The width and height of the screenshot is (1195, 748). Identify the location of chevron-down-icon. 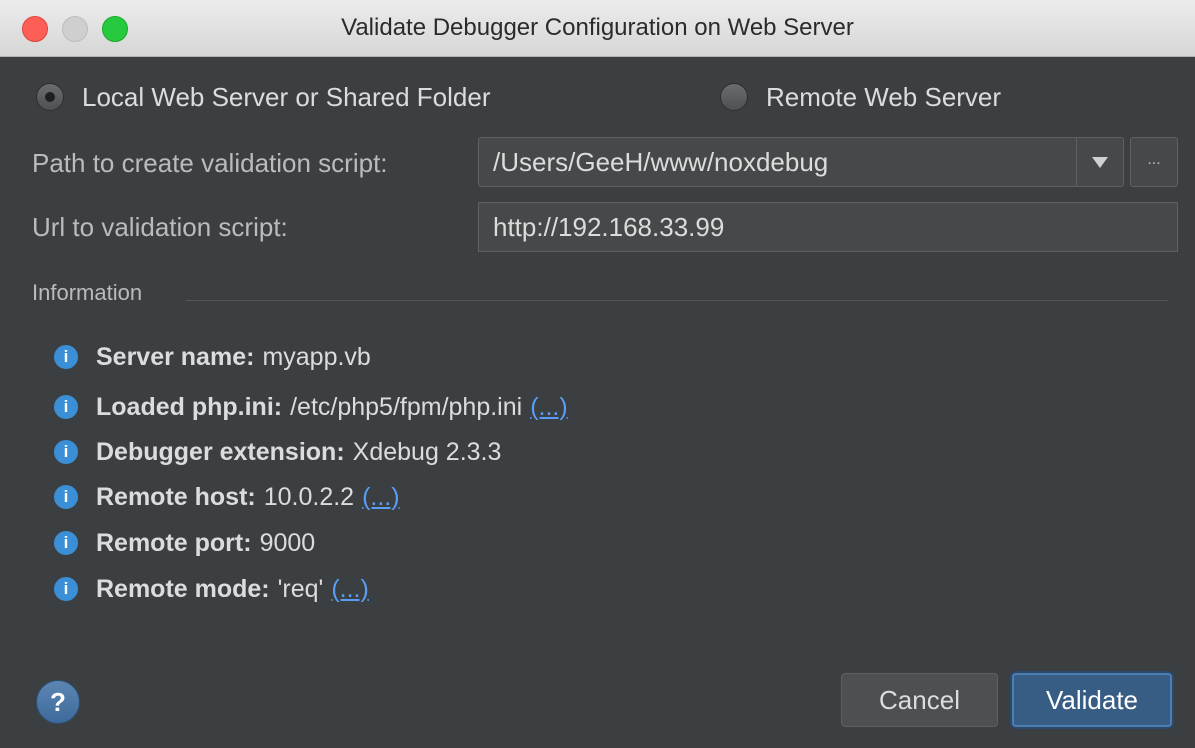
(1100, 162).